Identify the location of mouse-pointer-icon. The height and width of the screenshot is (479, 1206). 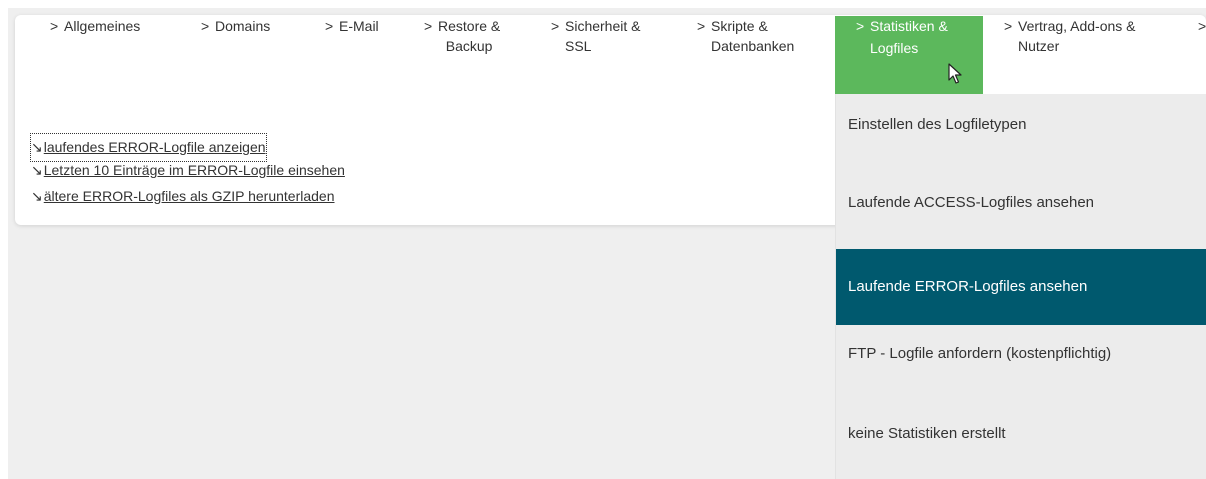
(955, 73).